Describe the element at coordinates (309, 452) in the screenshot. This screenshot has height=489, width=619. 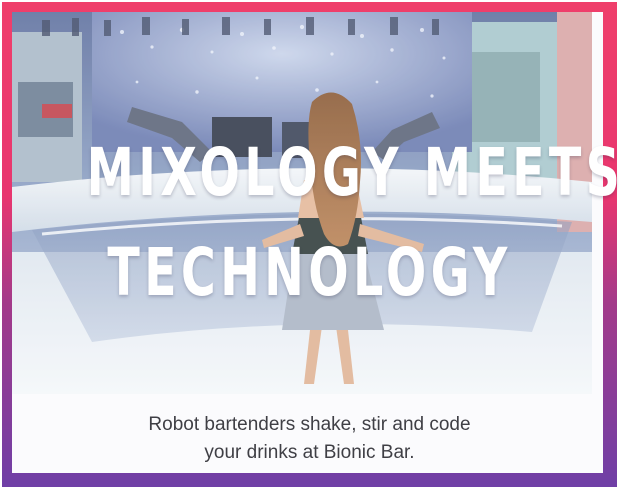
I see `caption-line-2: your drinks at Bionic Bar.` at that location.